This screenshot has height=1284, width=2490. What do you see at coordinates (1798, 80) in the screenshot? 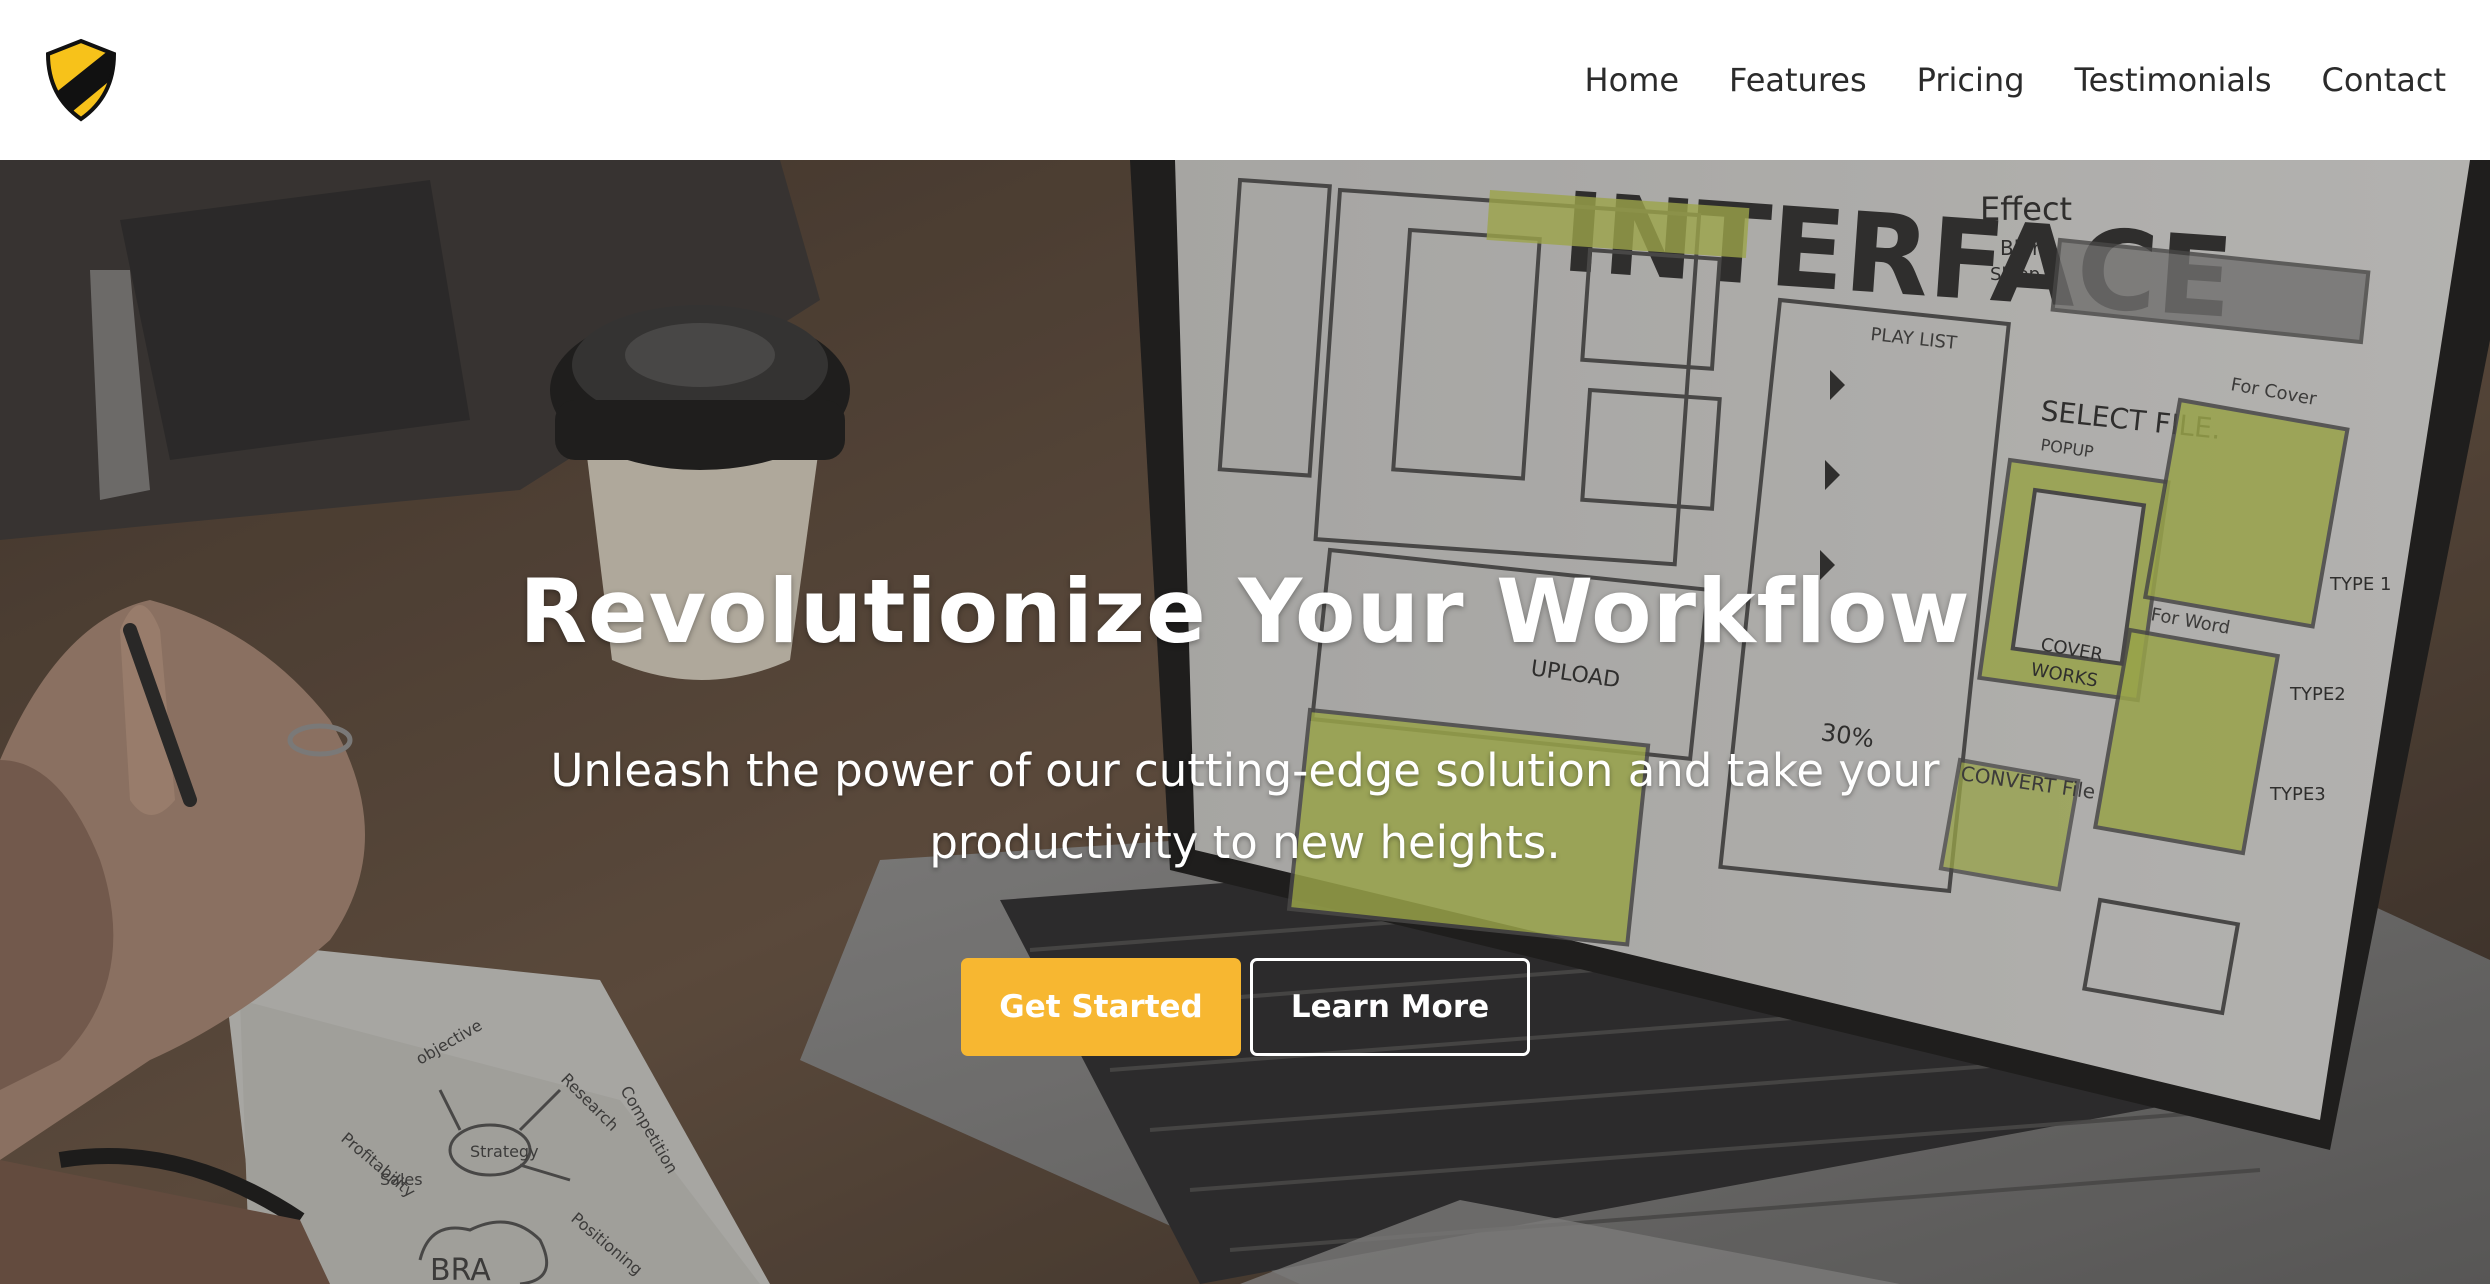
I see `nav-link-features: Features` at bounding box center [1798, 80].